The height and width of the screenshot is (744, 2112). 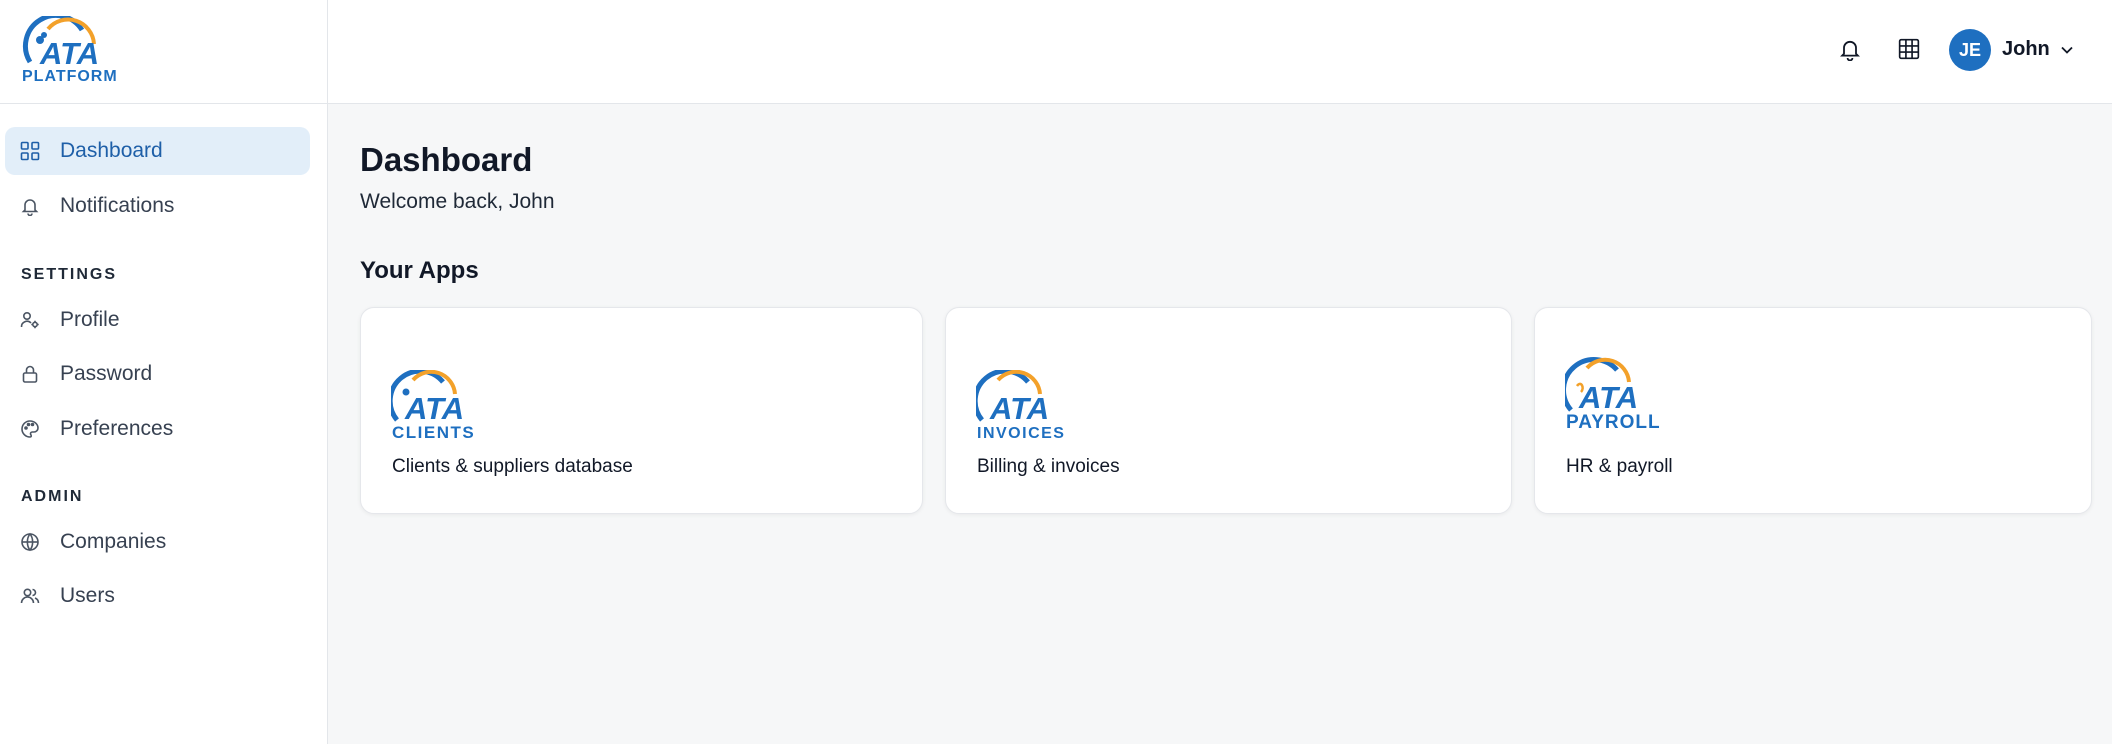 I want to click on avatar: JE, so click(x=1970, y=50).